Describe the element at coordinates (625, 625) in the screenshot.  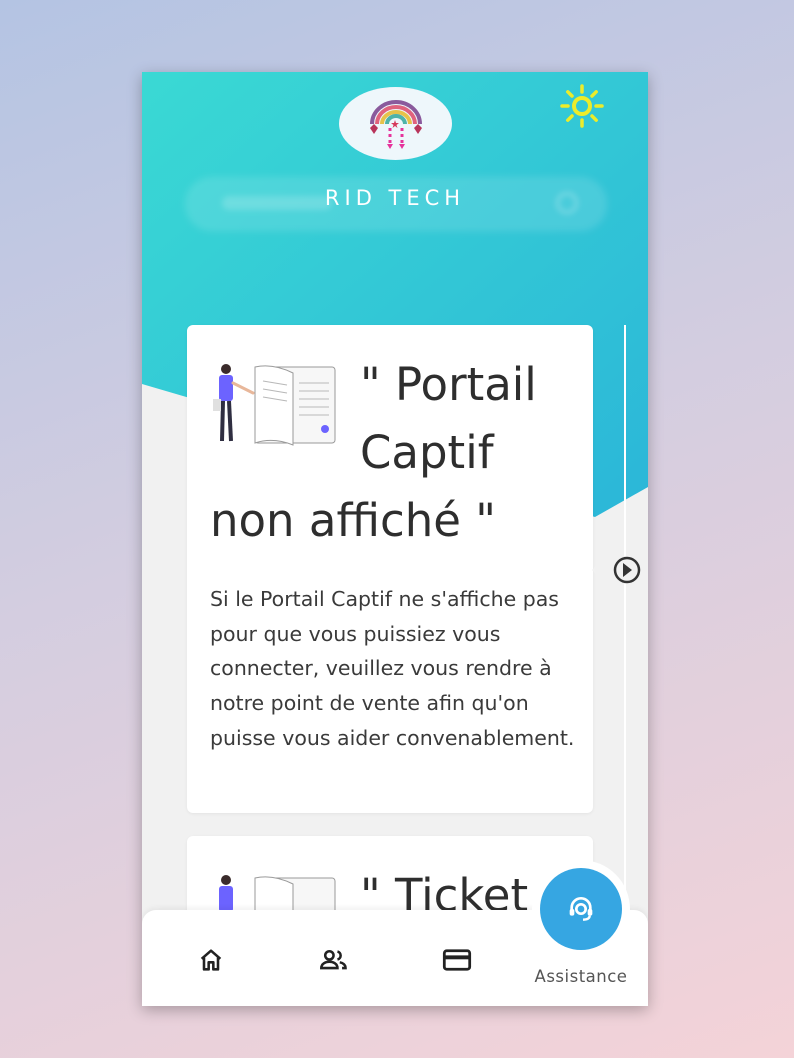
I see `scrollbar-track` at that location.